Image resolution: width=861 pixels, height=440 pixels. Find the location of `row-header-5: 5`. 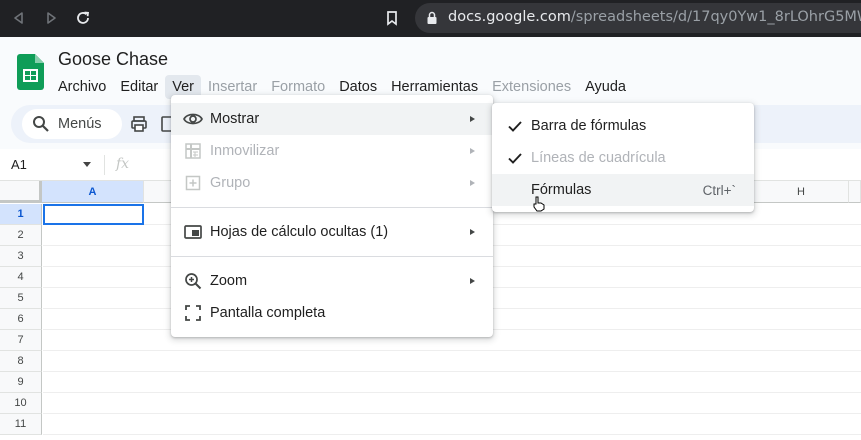

row-header-5: 5 is located at coordinates (21, 298).